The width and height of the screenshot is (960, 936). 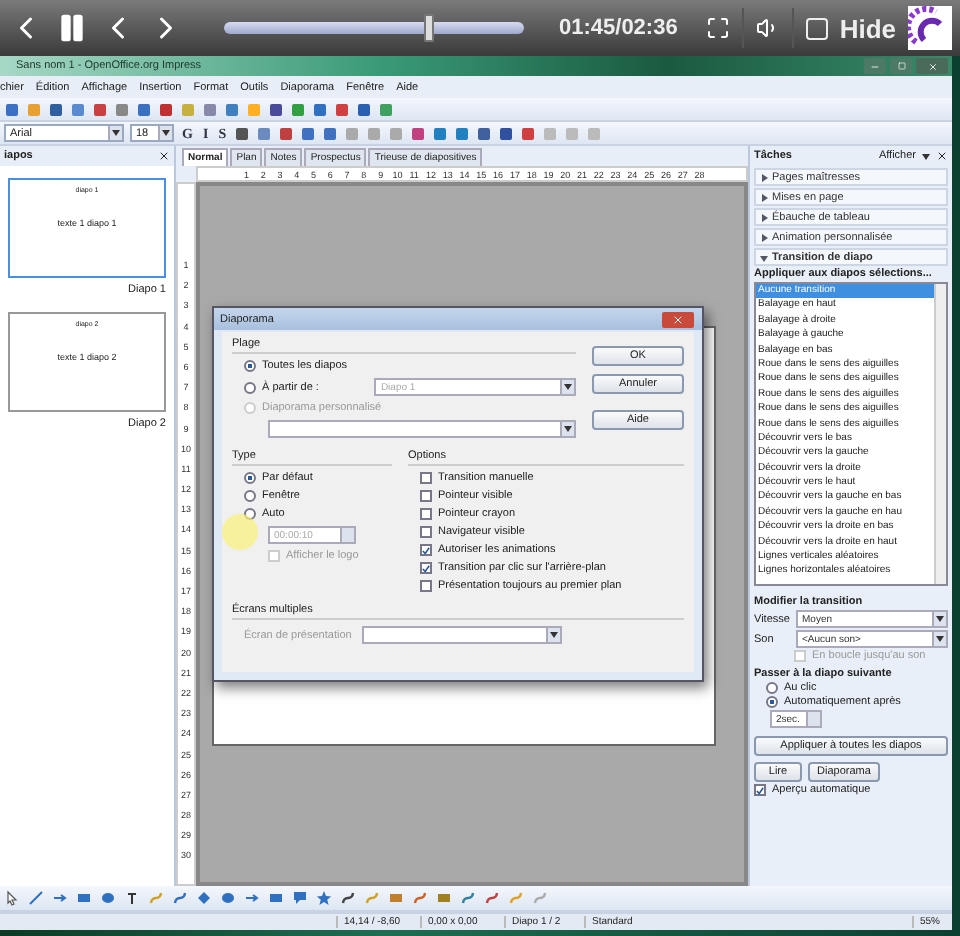 I want to click on play-pause-button, so click(x=72, y=28).